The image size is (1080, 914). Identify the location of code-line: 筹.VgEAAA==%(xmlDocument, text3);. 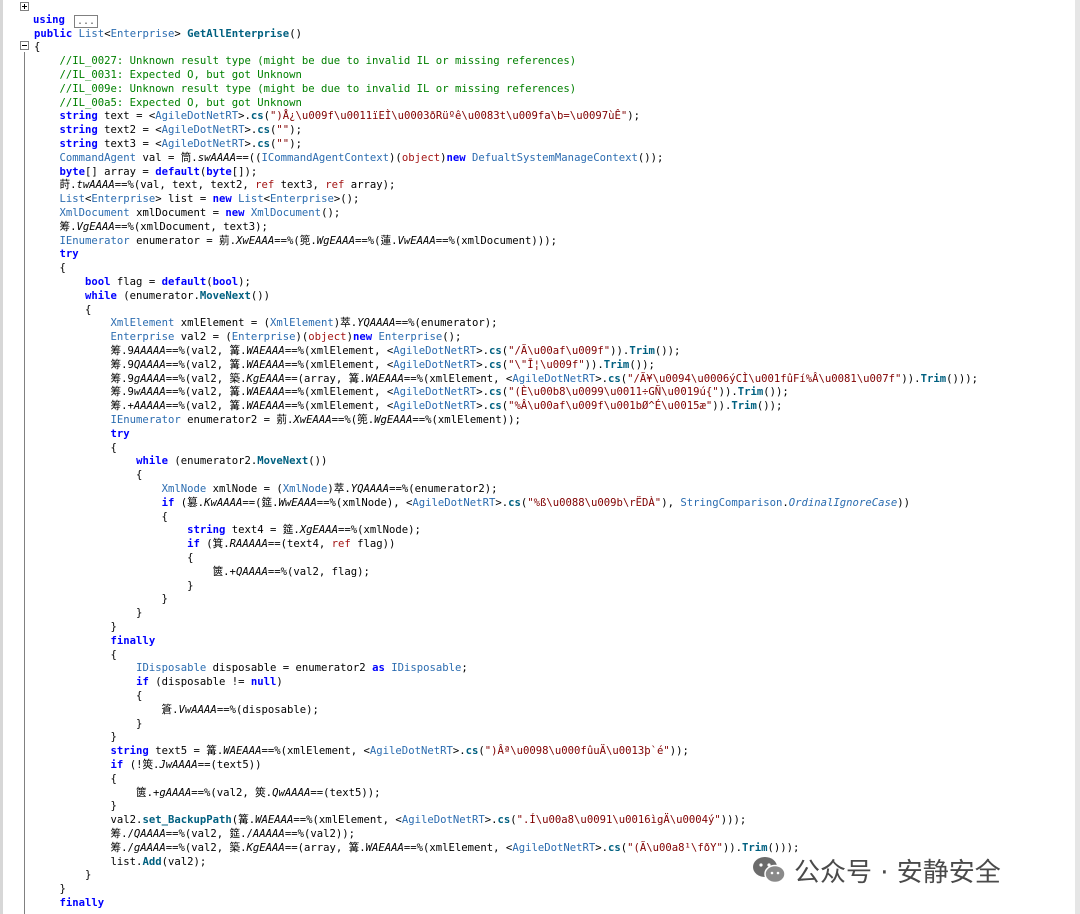
(151, 226).